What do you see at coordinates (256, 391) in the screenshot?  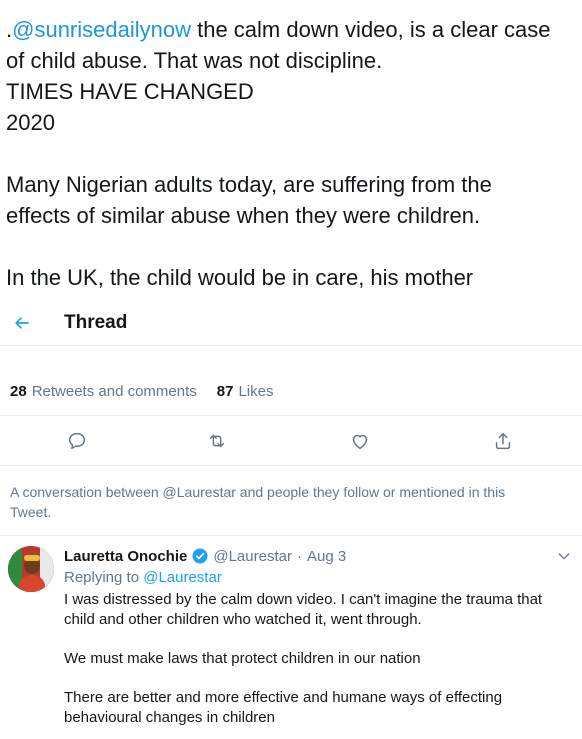 I see `likes-label: Likes` at bounding box center [256, 391].